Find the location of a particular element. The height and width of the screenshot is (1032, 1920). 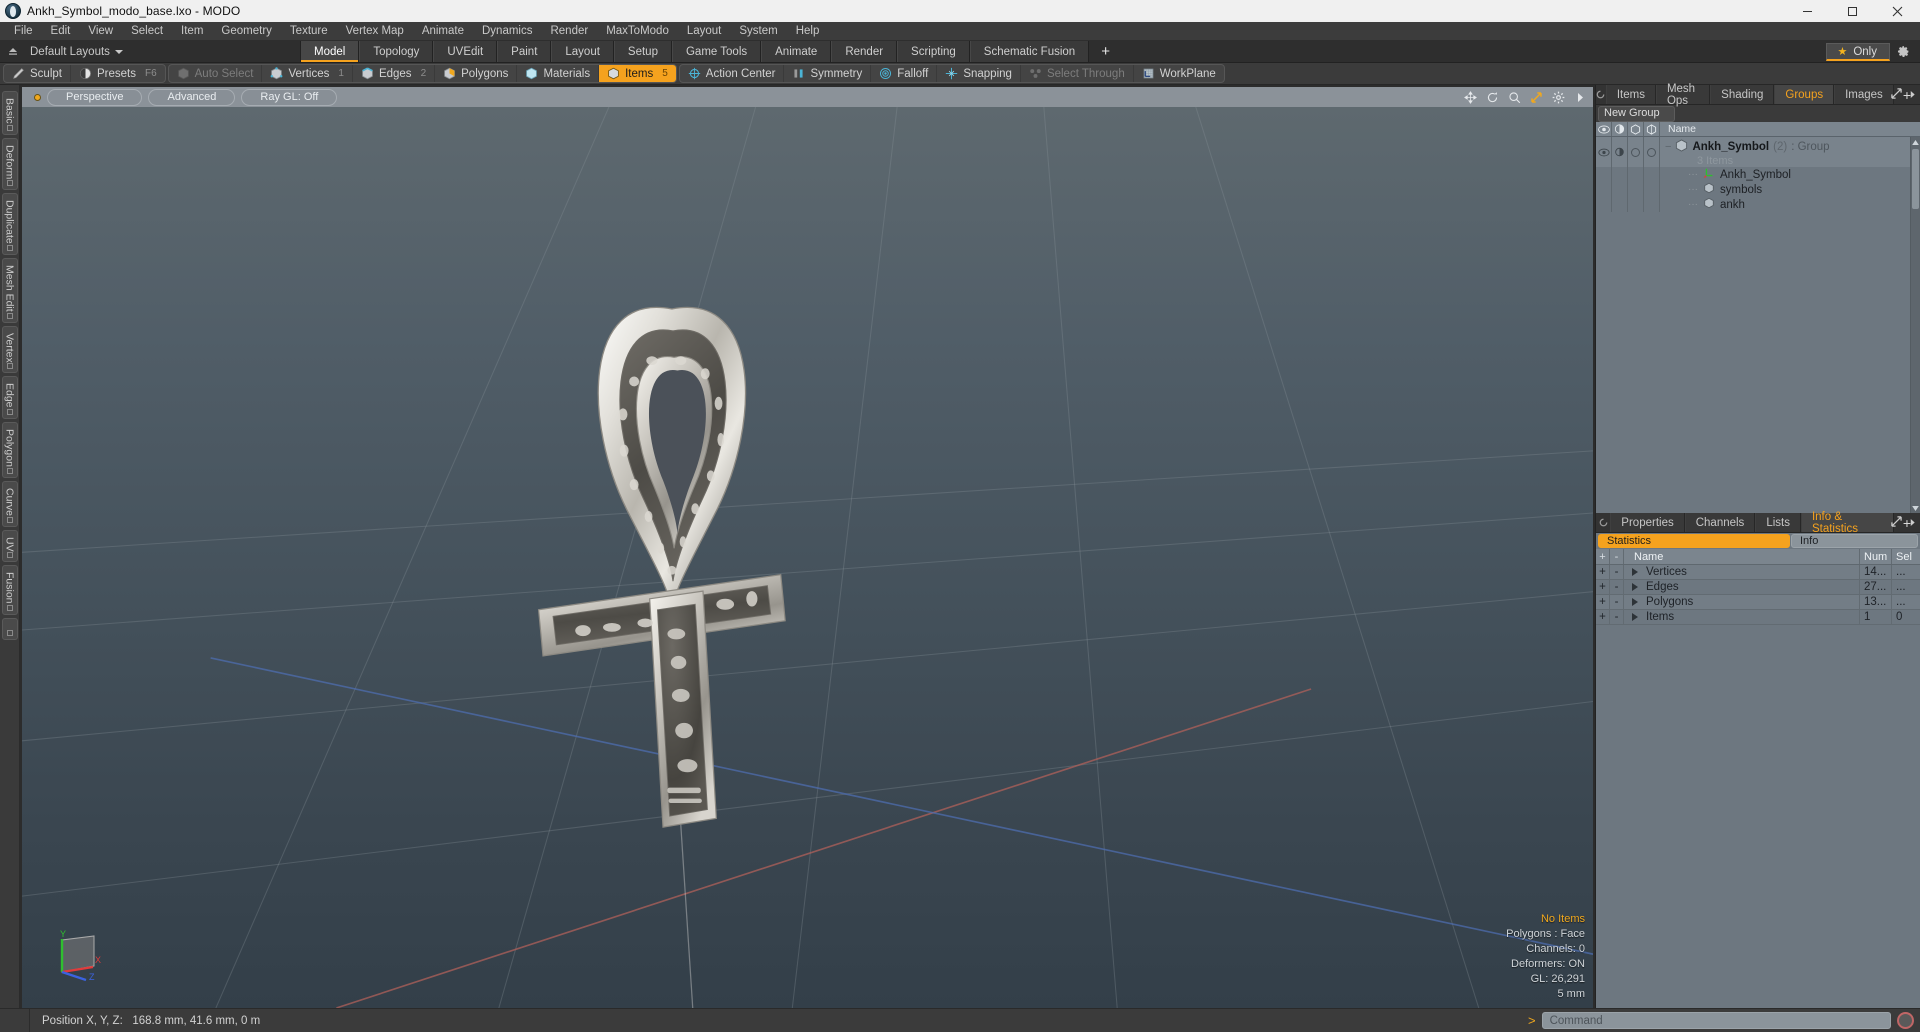

left-tab-fusion: Fusion is located at coordinates (9, 590).